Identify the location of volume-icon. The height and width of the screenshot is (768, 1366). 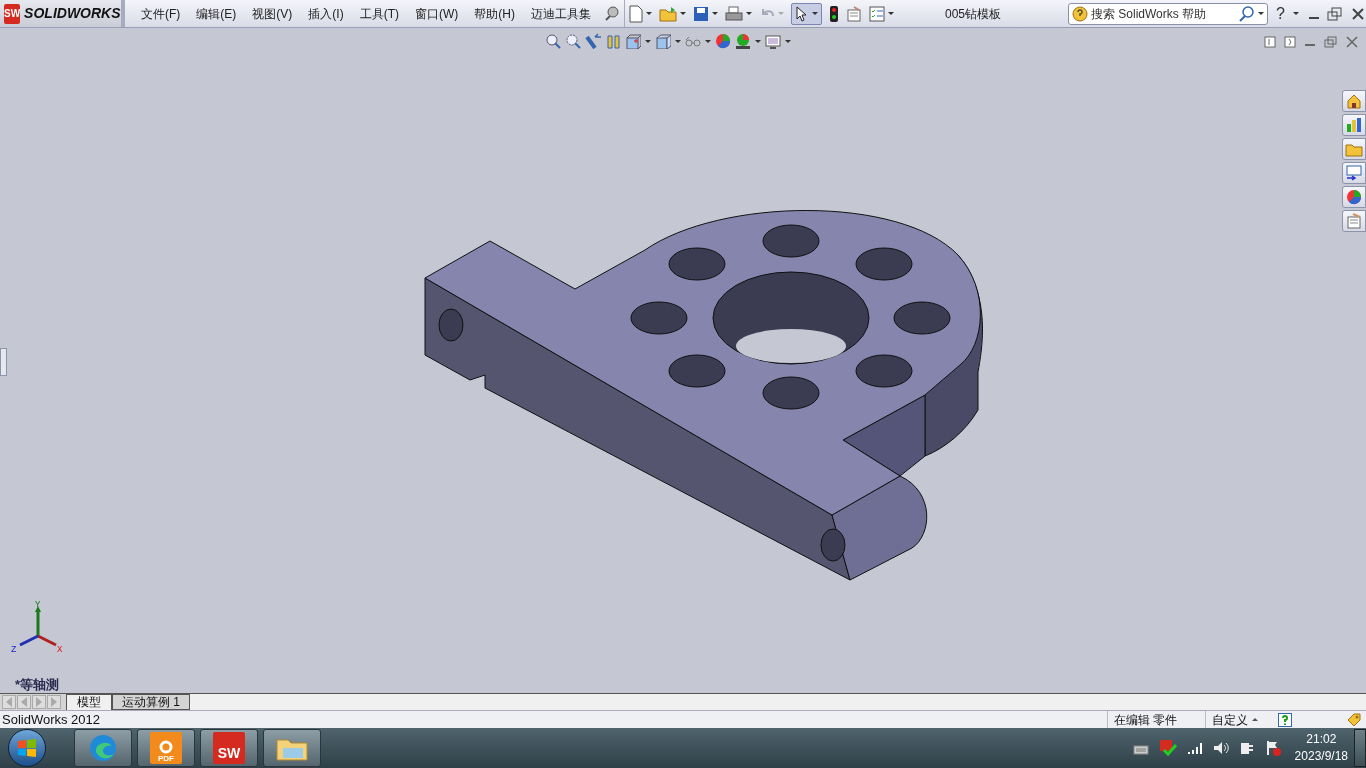
(1220, 748).